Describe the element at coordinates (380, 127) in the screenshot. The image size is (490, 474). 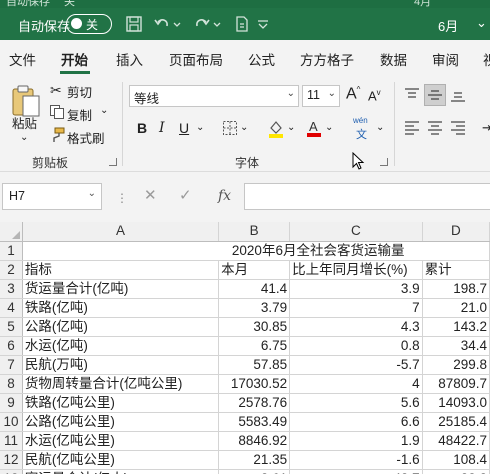
I see `phonetic-dropdown-icon: ⌄` at that location.